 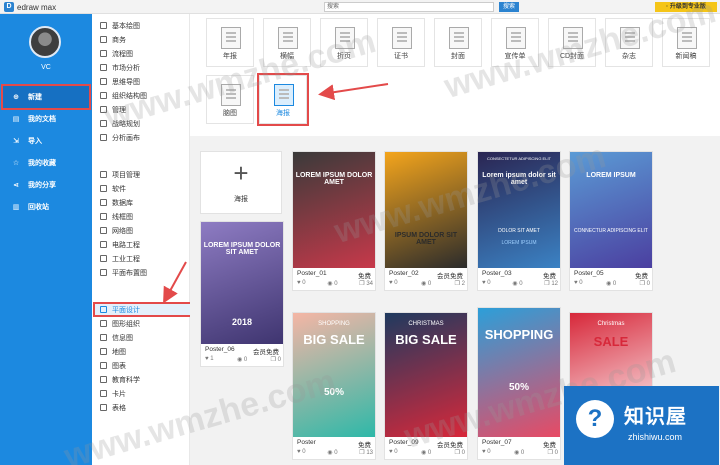 What do you see at coordinates (450, 445) in the screenshot?
I see `template-price: 会员免费` at bounding box center [450, 445].